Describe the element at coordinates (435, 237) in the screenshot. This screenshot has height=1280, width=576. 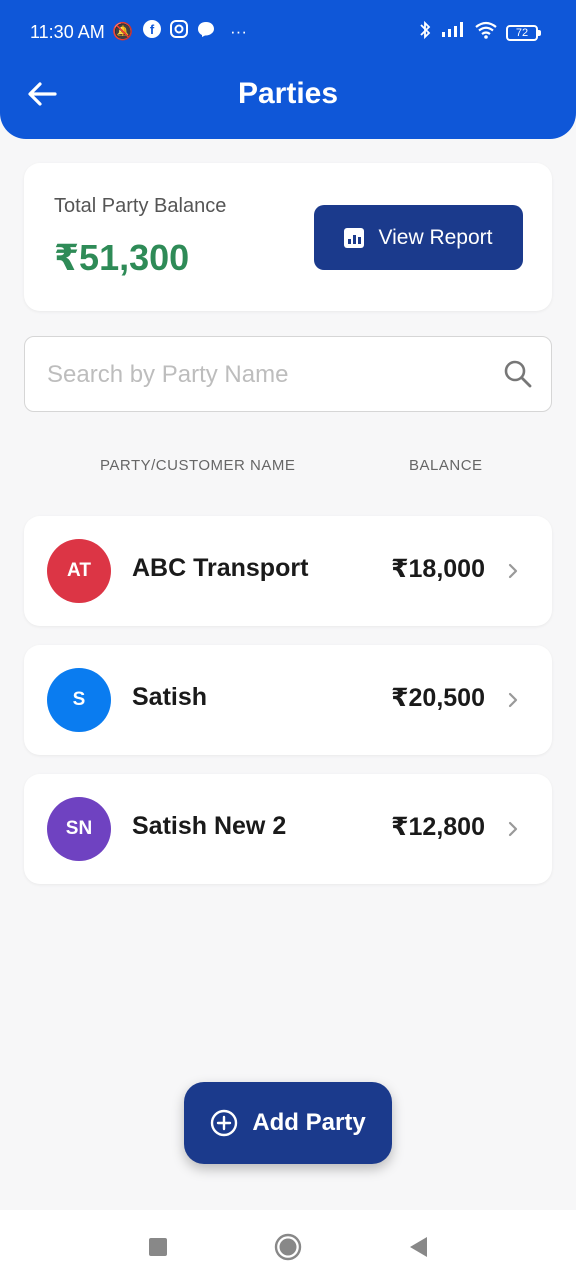
I see `view-report-label: View Report` at that location.